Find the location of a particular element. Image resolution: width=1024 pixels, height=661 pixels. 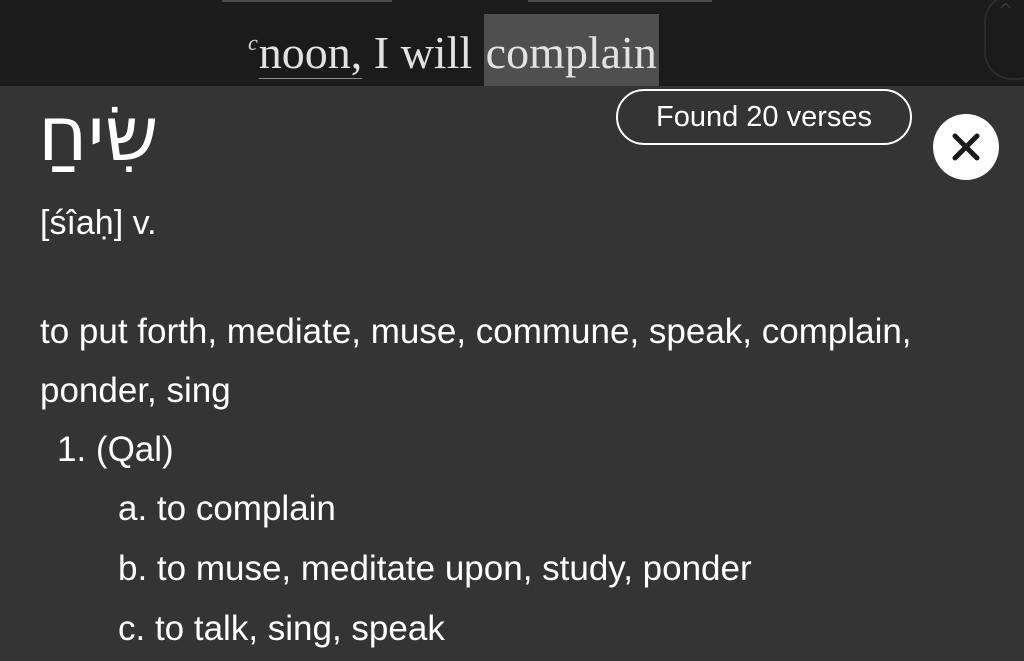

chevron-up-icon: ^ is located at coordinates (1006, 10).